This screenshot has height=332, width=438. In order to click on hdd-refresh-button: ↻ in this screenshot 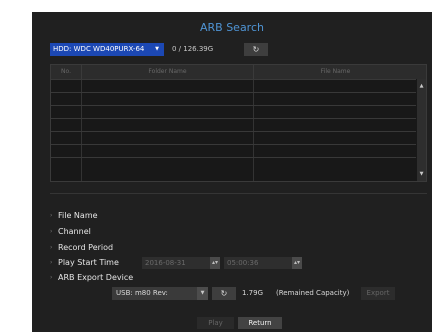, I will do `click(256, 49)`.